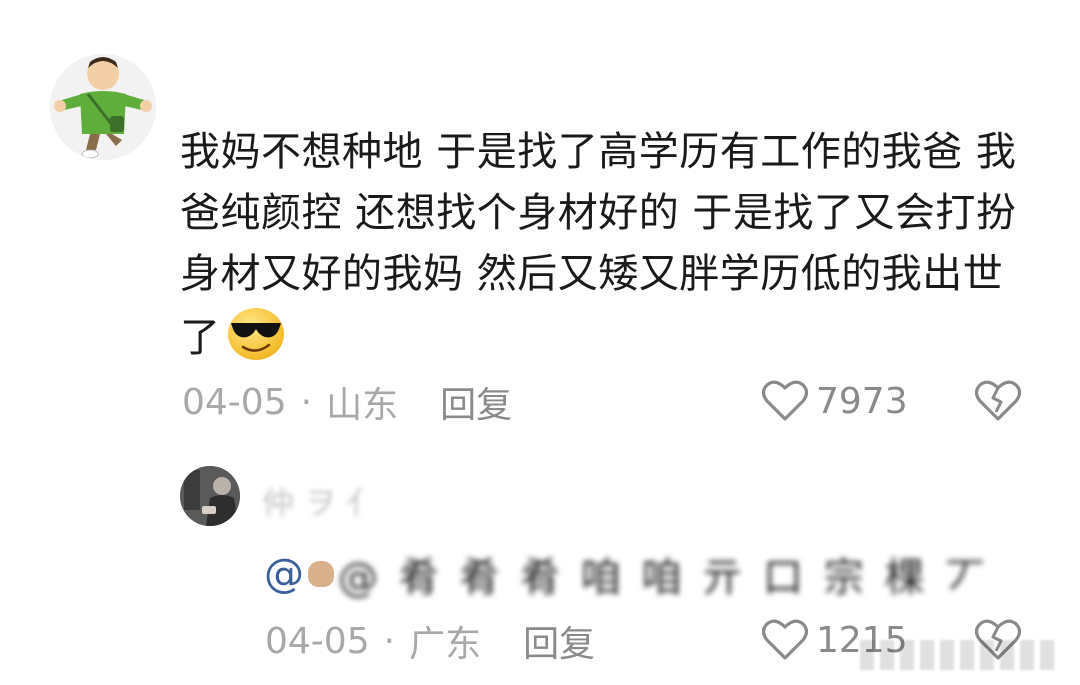 Image resolution: width=1080 pixels, height=685 pixels. What do you see at coordinates (284, 574) in the screenshot?
I see `mention-at-symbol: @` at bounding box center [284, 574].